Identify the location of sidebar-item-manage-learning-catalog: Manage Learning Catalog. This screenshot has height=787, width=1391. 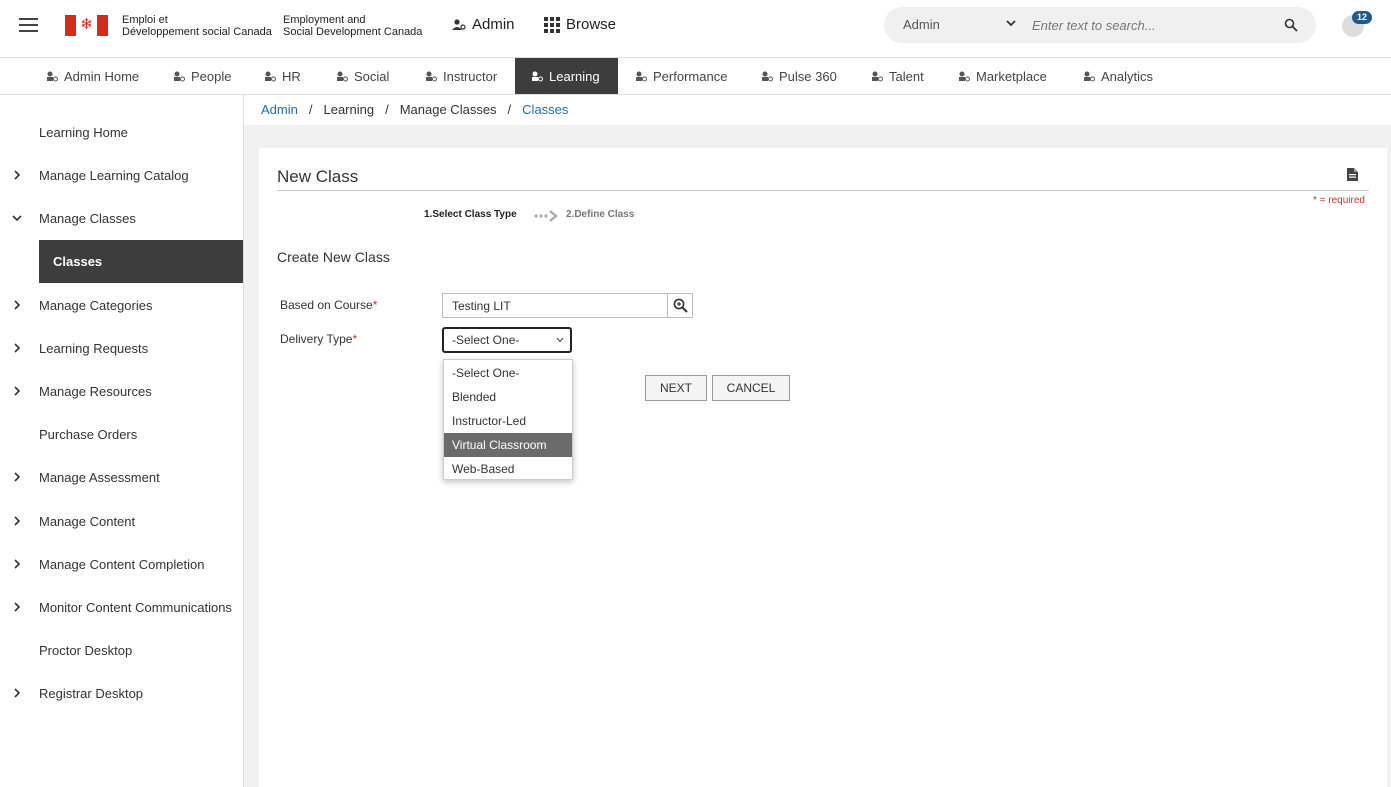
(121, 175).